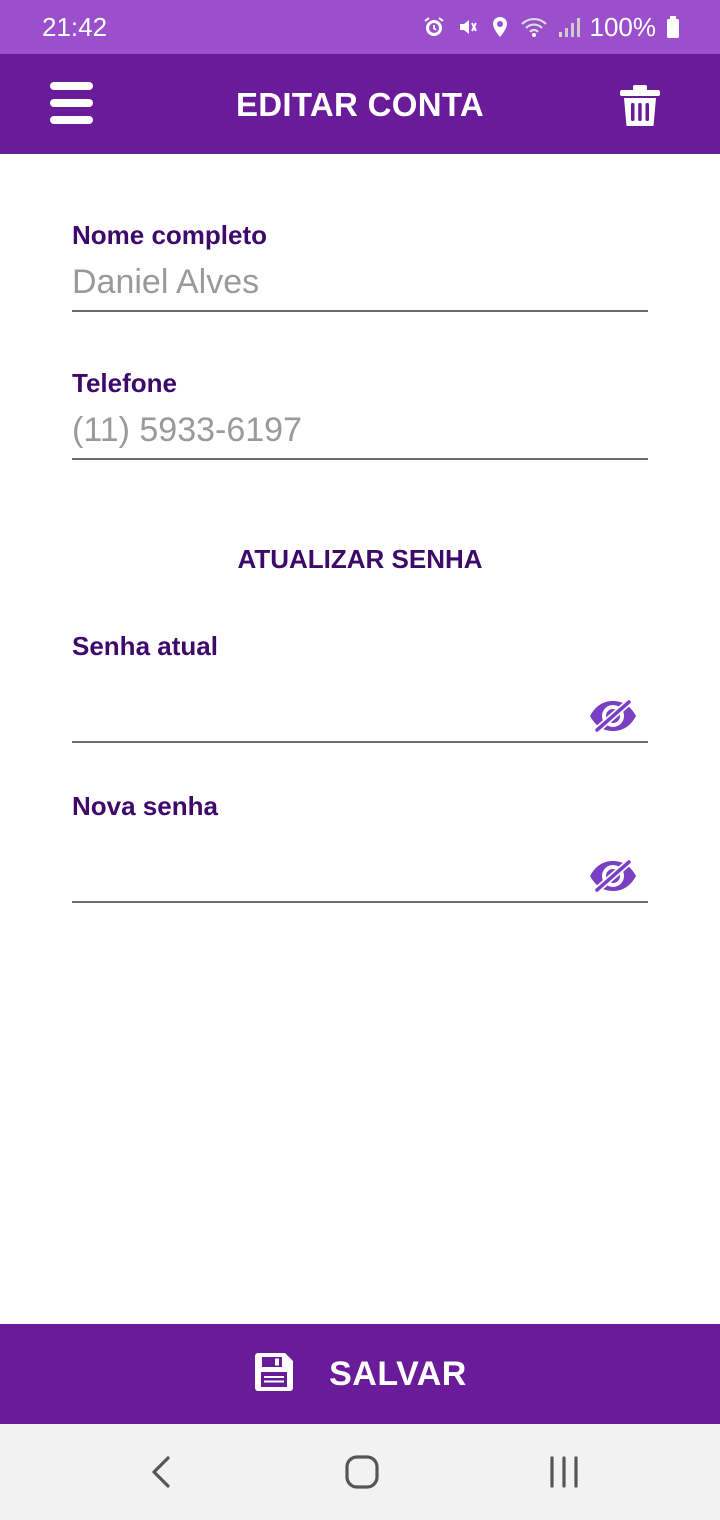  What do you see at coordinates (434, 27) in the screenshot?
I see `alarm-icon` at bounding box center [434, 27].